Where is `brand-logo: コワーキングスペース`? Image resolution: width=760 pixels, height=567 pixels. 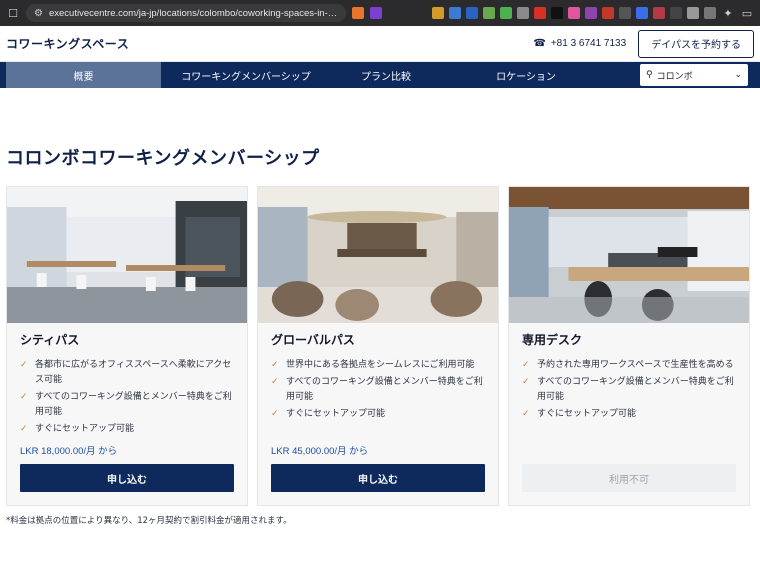 brand-logo: コワーキングスペース is located at coordinates (67, 43).